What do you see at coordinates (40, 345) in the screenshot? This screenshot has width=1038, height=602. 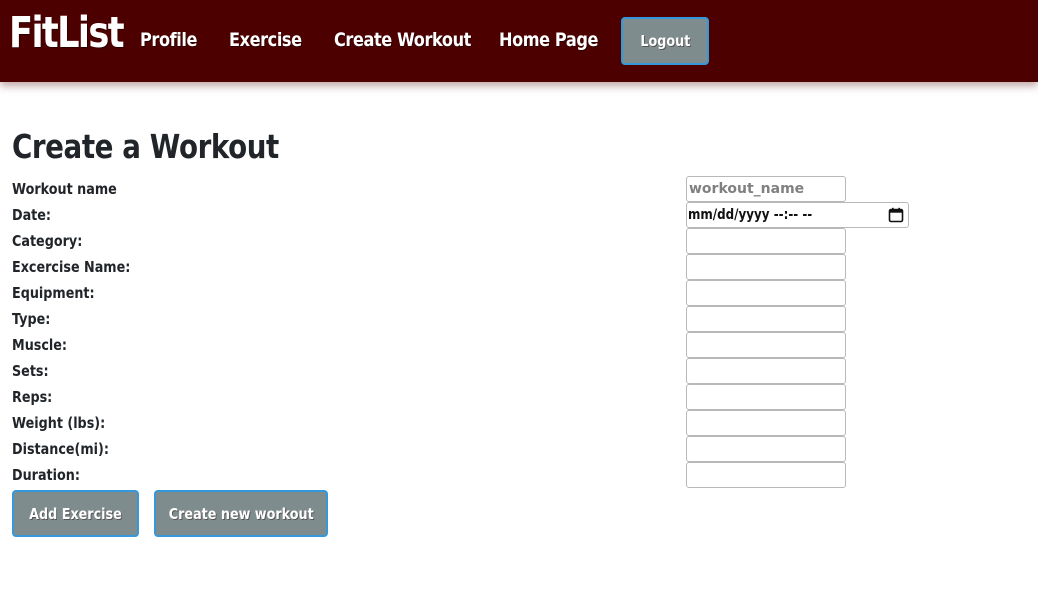 I see `muscle-label: Muscle:` at bounding box center [40, 345].